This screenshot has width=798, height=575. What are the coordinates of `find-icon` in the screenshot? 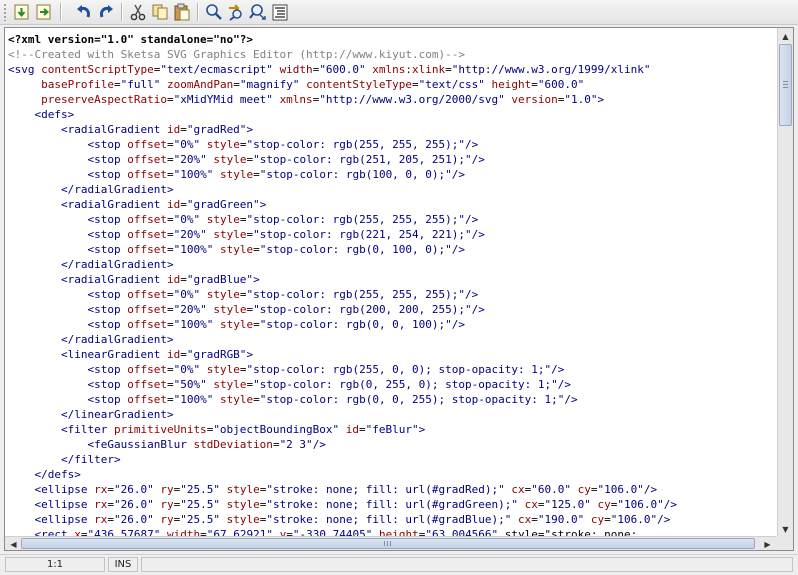 It's located at (214, 12).